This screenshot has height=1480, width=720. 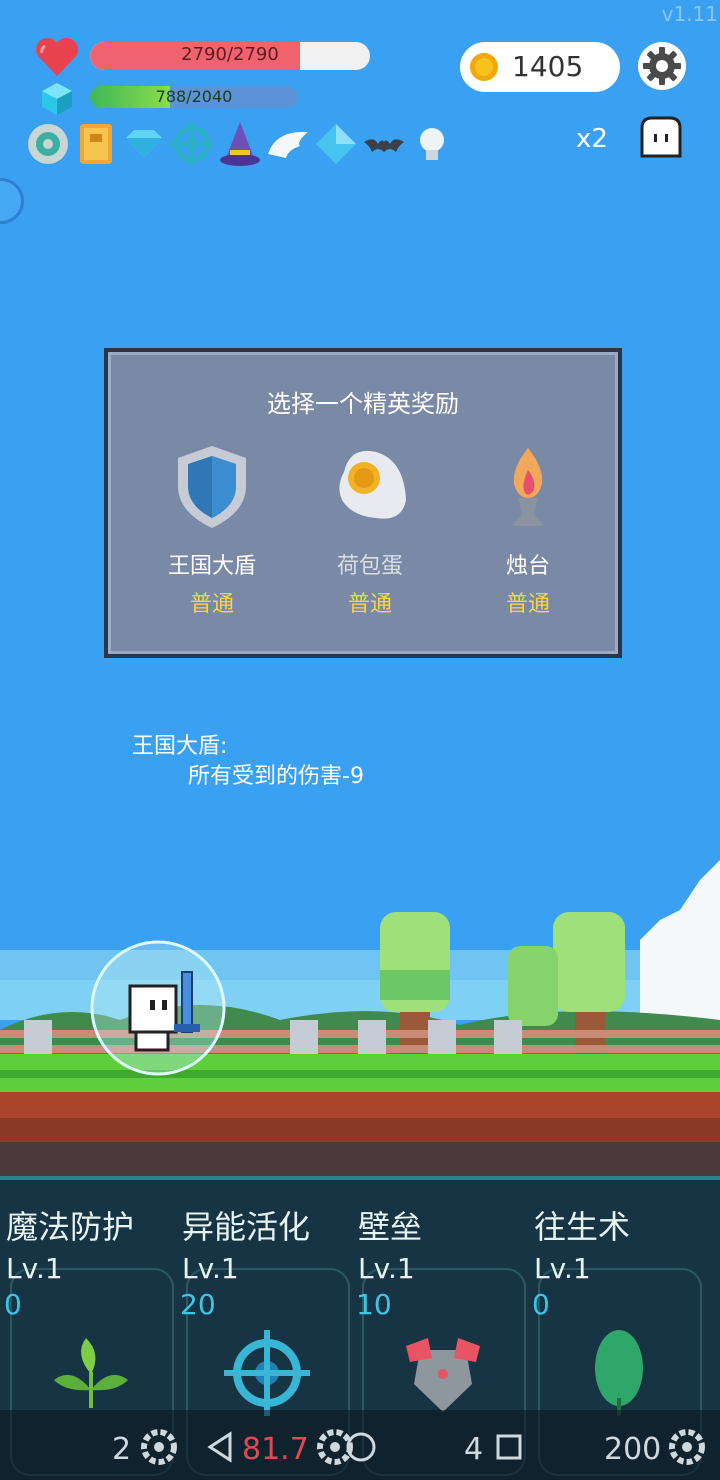 What do you see at coordinates (689, 14) in the screenshot?
I see `version-label: v1.11` at bounding box center [689, 14].